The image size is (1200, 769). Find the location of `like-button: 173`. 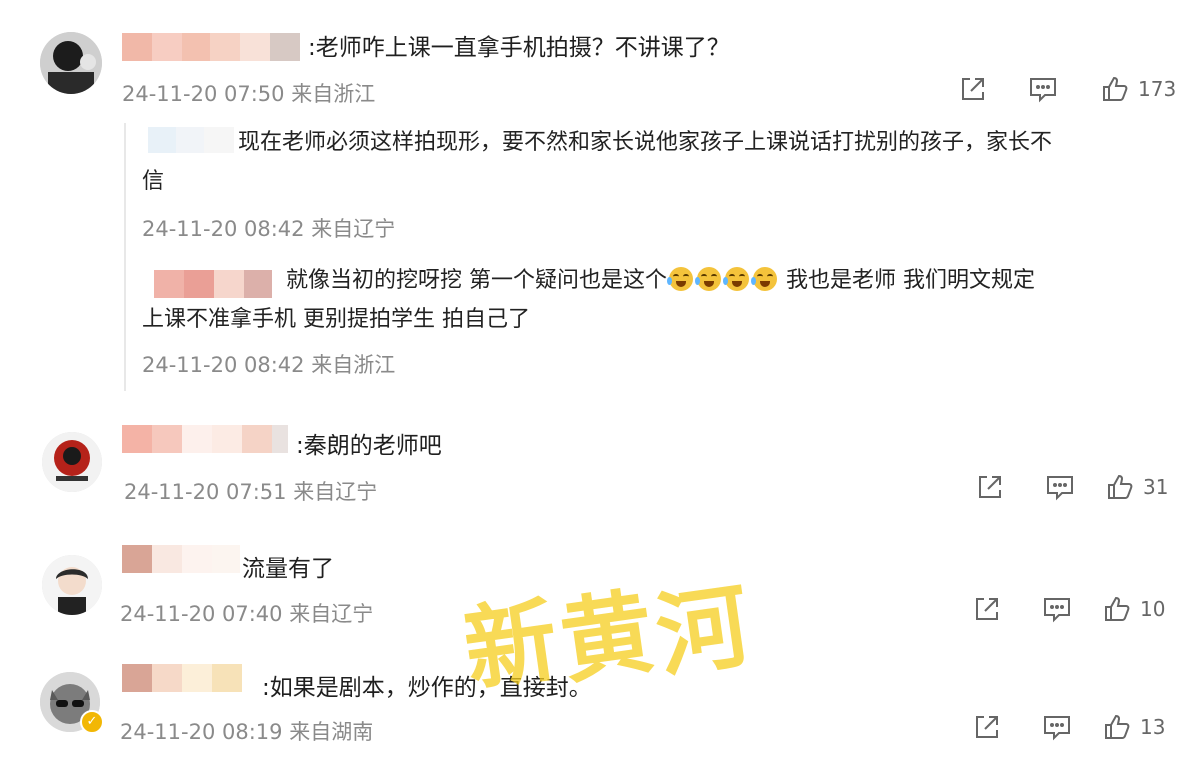

like-button: 173 is located at coordinates (1138, 89).